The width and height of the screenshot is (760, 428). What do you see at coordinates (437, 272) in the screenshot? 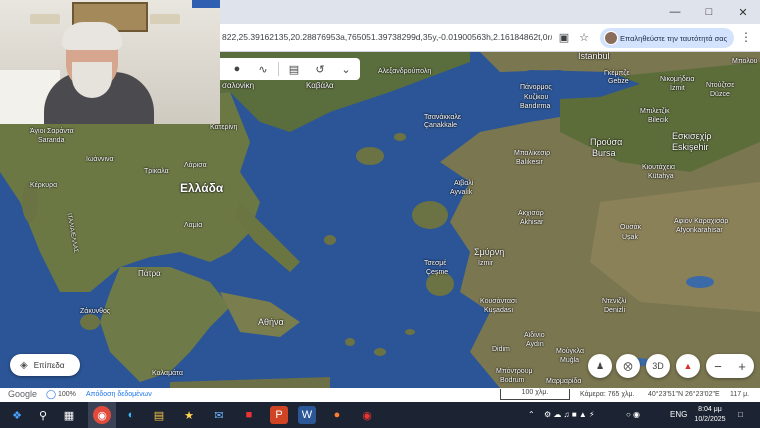
I see `map-label: Çeşme` at bounding box center [437, 272].